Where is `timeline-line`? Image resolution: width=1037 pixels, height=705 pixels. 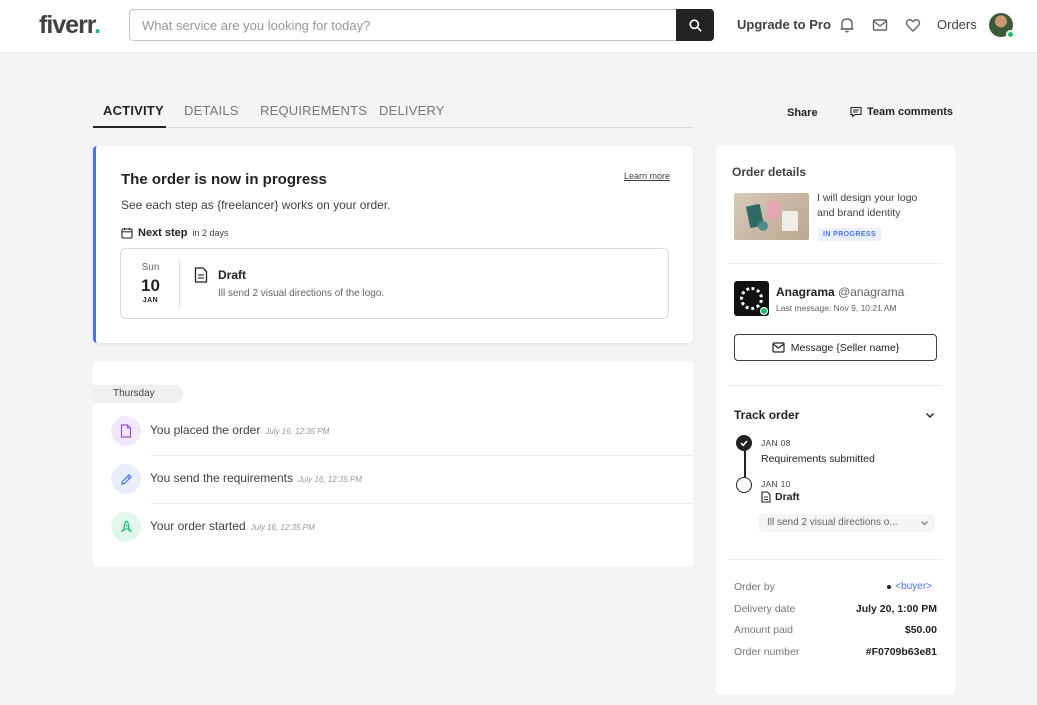
timeline-line is located at coordinates (745, 463).